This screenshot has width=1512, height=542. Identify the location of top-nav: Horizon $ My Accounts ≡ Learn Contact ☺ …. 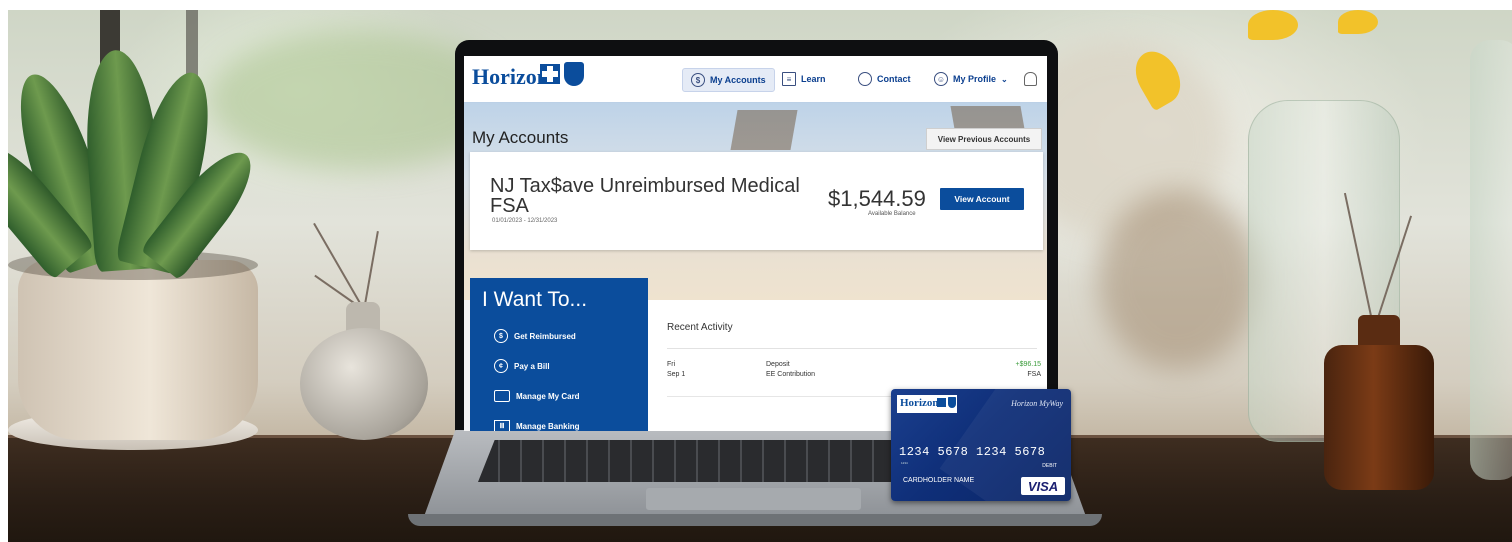
(755, 79).